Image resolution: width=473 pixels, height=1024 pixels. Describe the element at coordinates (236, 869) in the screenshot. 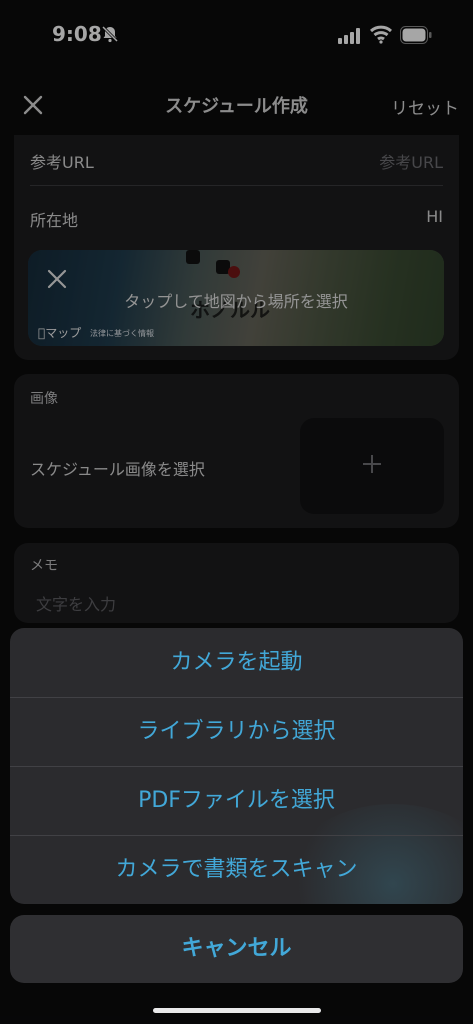

I see `scan-document-button: カメラで書類をスキャン` at that location.